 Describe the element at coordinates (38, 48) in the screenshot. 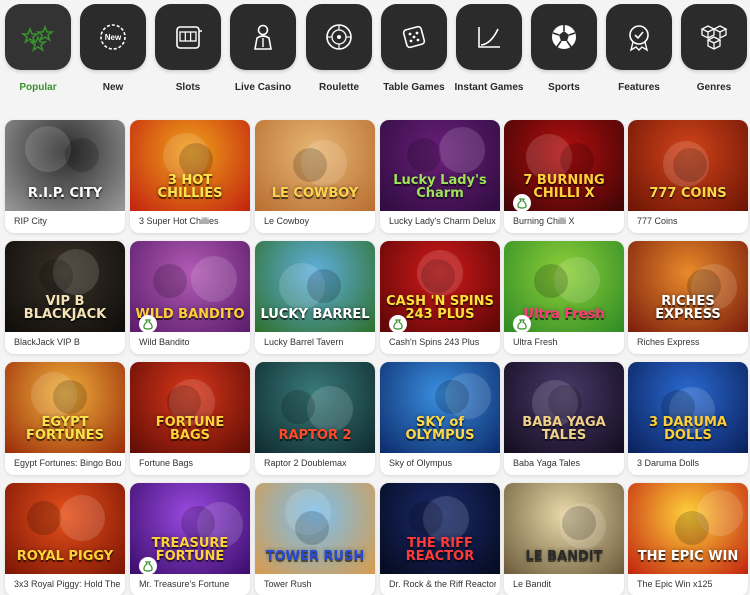

I see `category-popular: Popular` at that location.